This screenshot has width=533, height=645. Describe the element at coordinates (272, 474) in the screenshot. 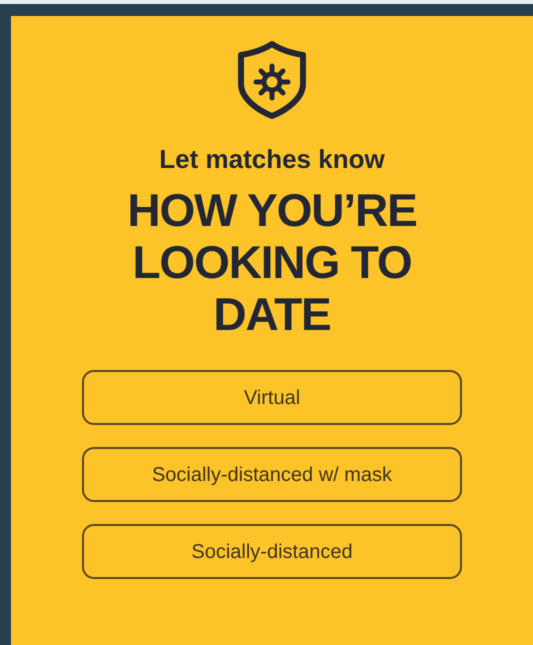

I see `option-button: Socially-distanced w/ mask` at that location.